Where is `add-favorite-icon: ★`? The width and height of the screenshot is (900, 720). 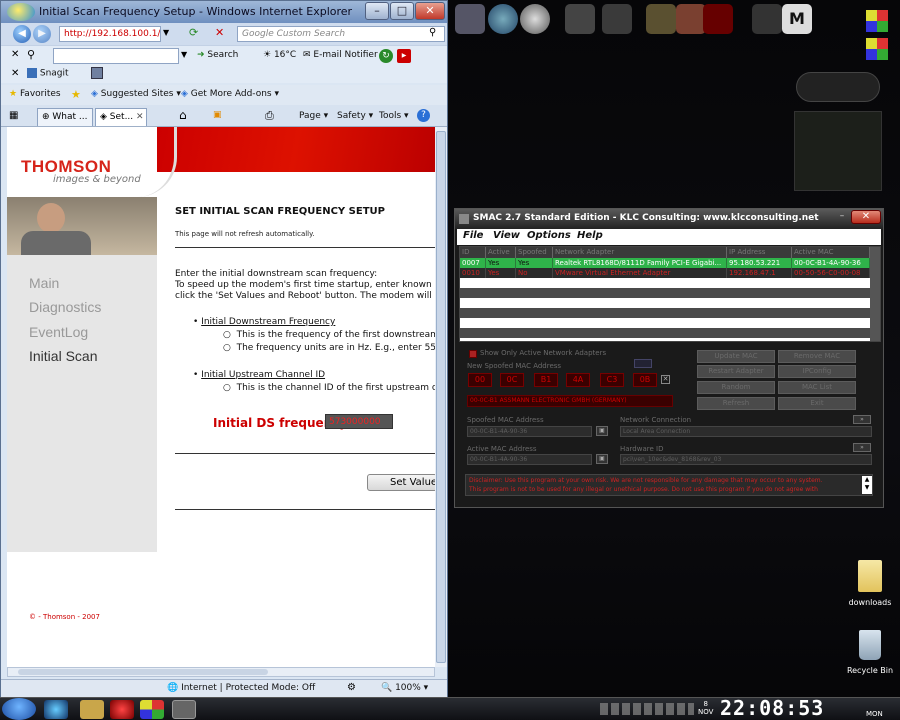
add-favorite-icon: ★ is located at coordinates (76, 94).